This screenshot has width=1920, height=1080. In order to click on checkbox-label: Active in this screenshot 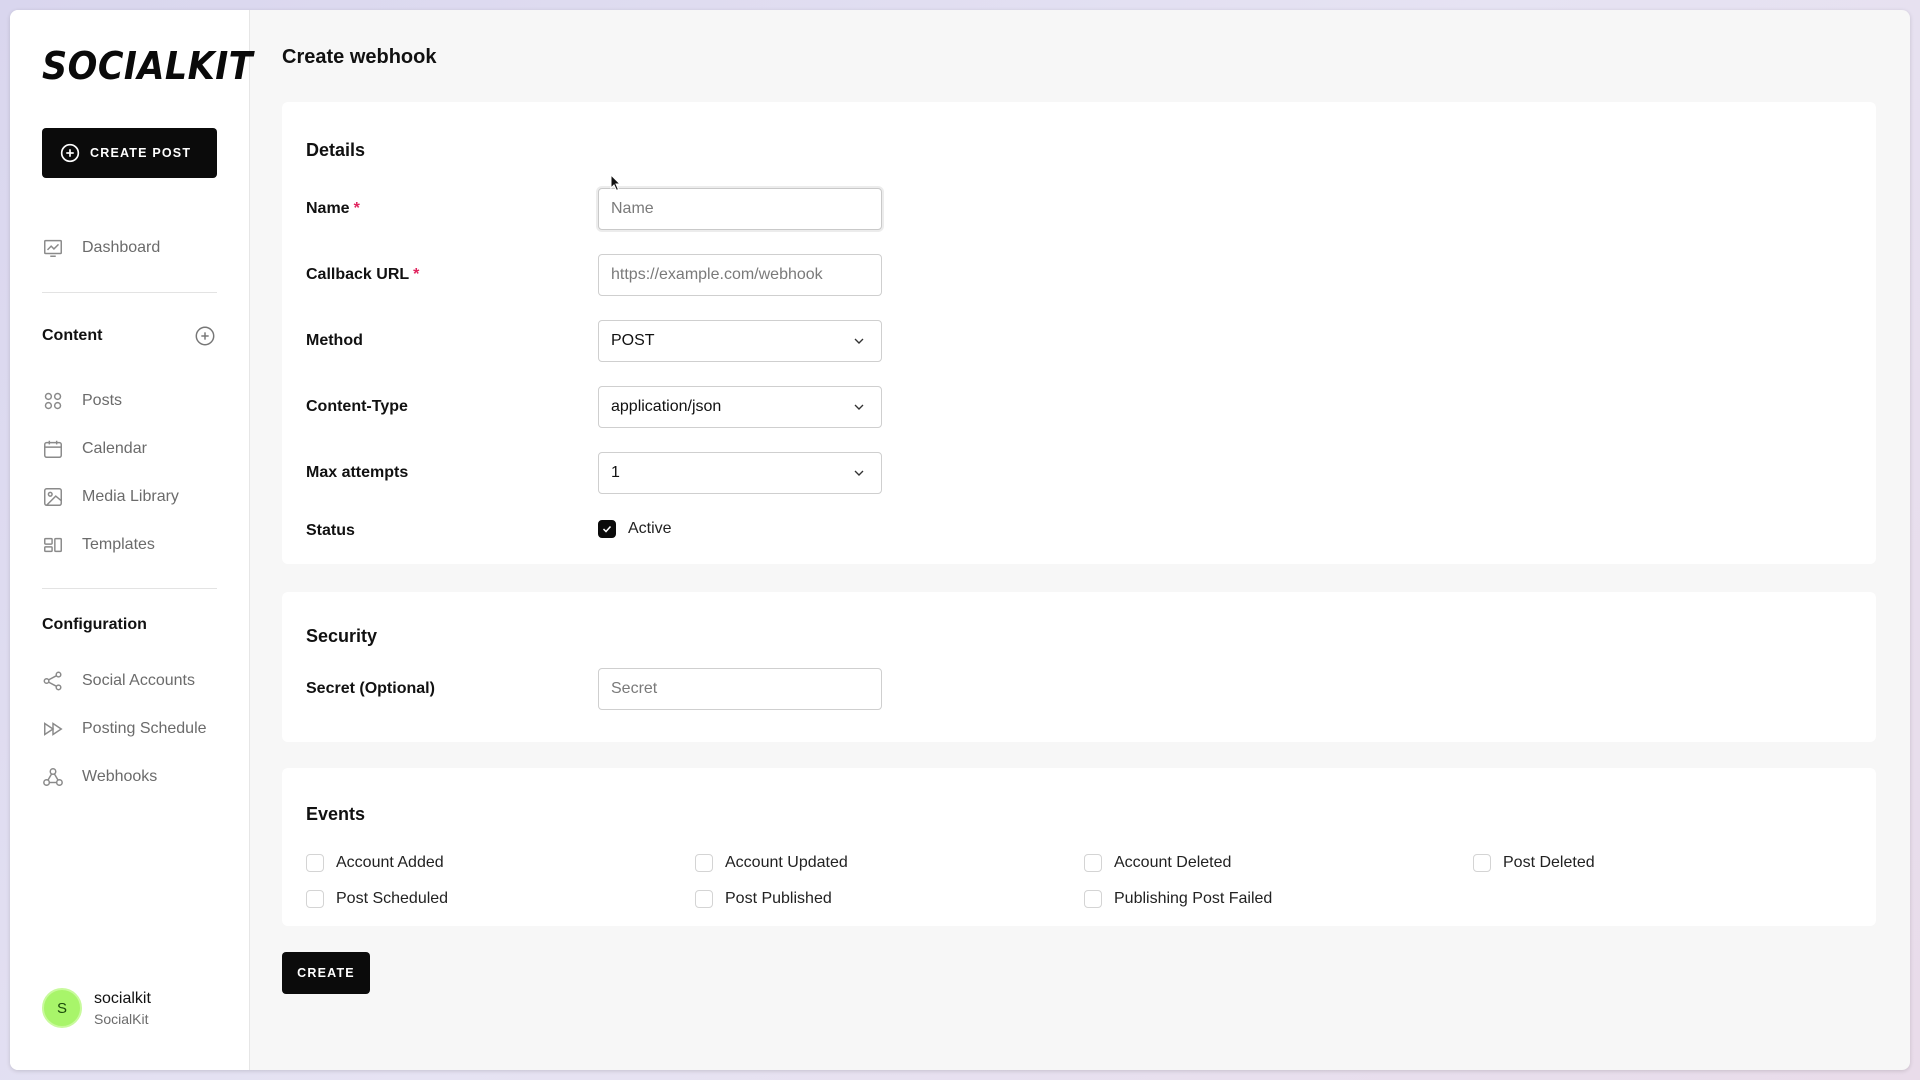, I will do `click(650, 528)`.